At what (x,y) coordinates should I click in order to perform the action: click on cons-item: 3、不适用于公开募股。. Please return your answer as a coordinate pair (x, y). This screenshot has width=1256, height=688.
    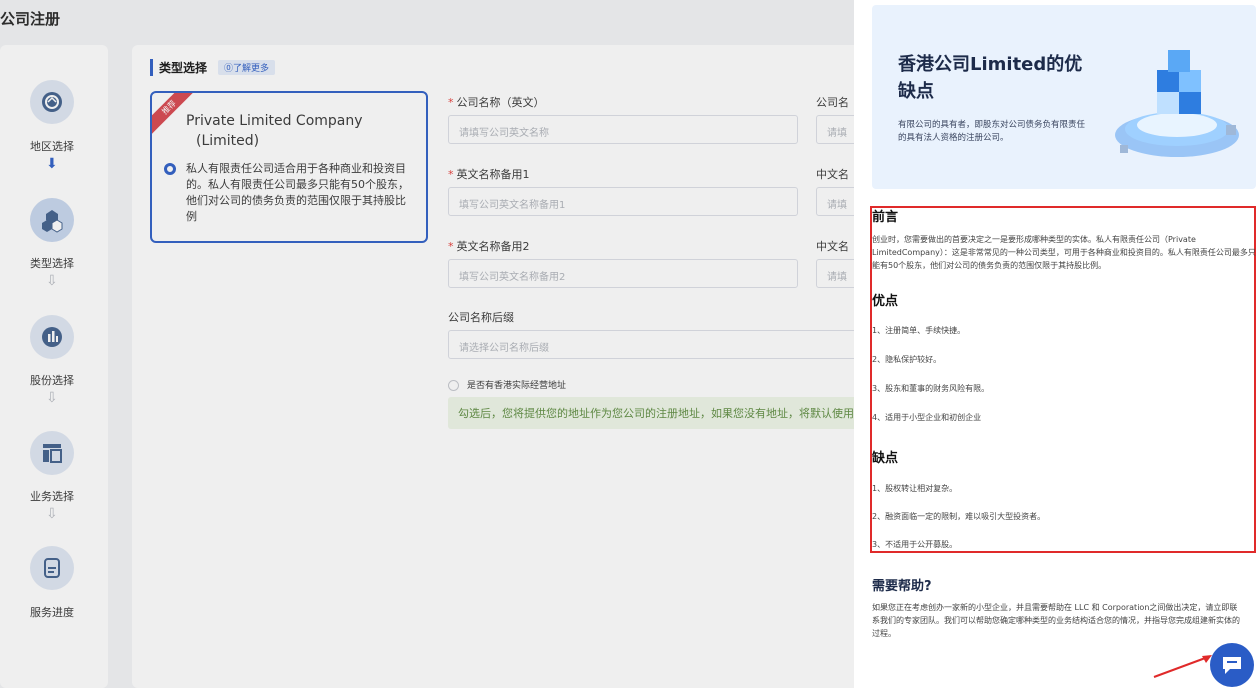
    Looking at the image, I should click on (915, 544).